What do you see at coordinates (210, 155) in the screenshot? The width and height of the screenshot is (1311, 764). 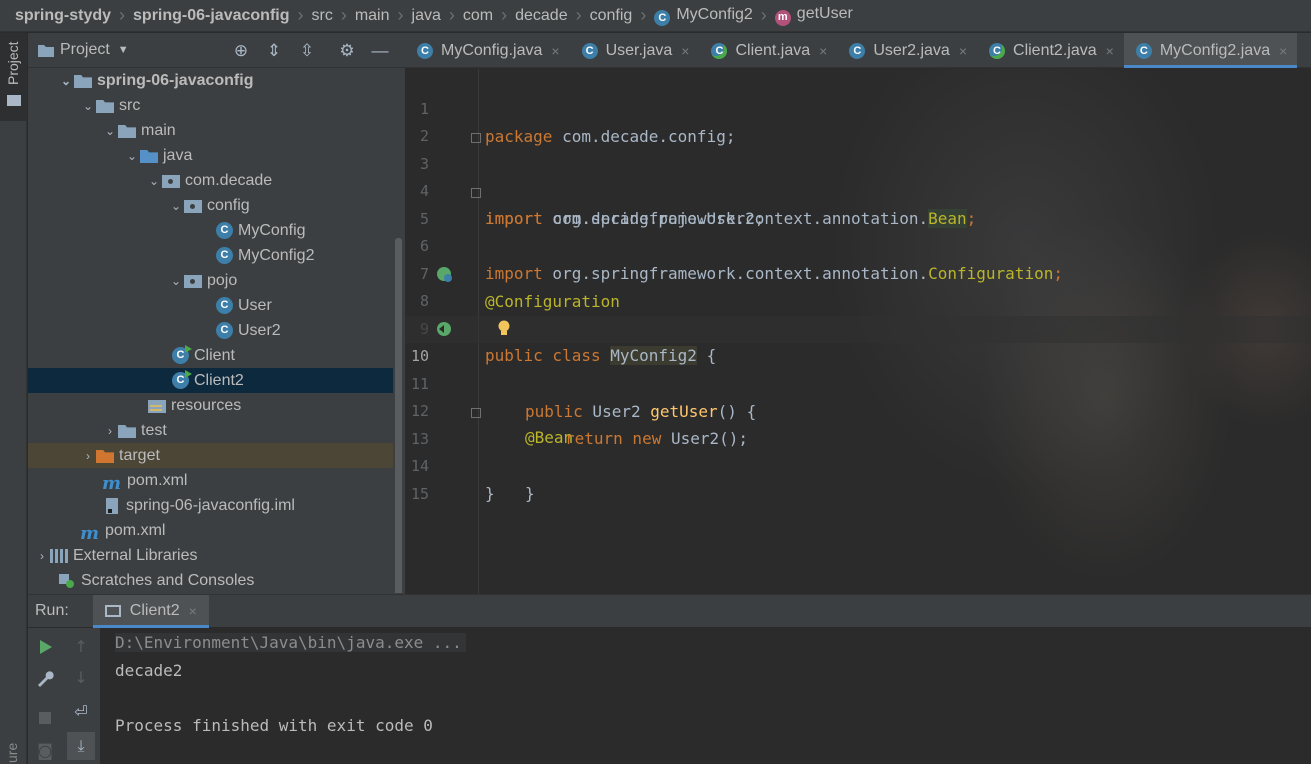 I see `tree-item-java: ⌄ java` at bounding box center [210, 155].